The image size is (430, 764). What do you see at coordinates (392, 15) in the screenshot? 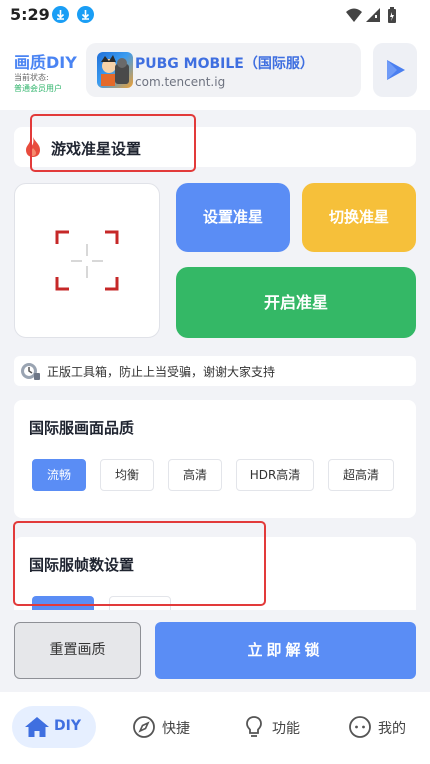
I see `battery-icon` at bounding box center [392, 15].